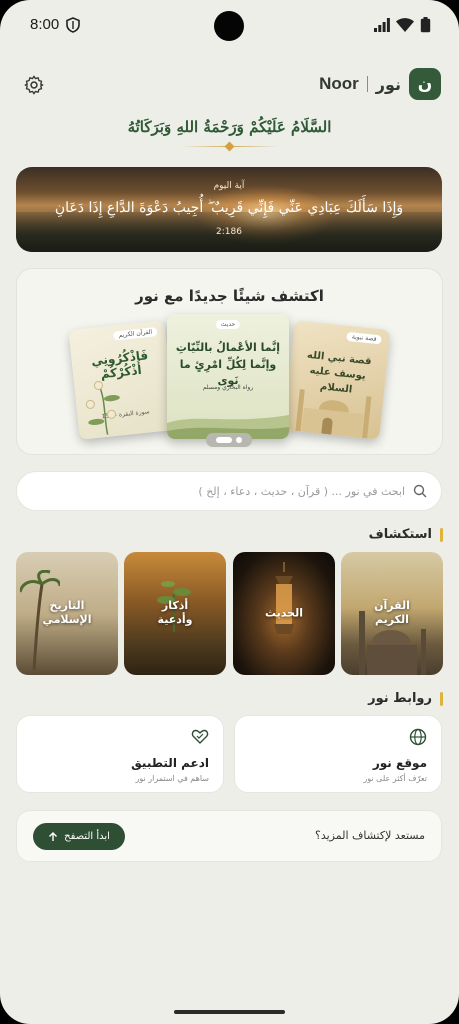 This screenshot has width=459, height=1024. What do you see at coordinates (228, 387) in the screenshot?
I see `hadith-card-source: رواه البخاري ومسلم` at bounding box center [228, 387].